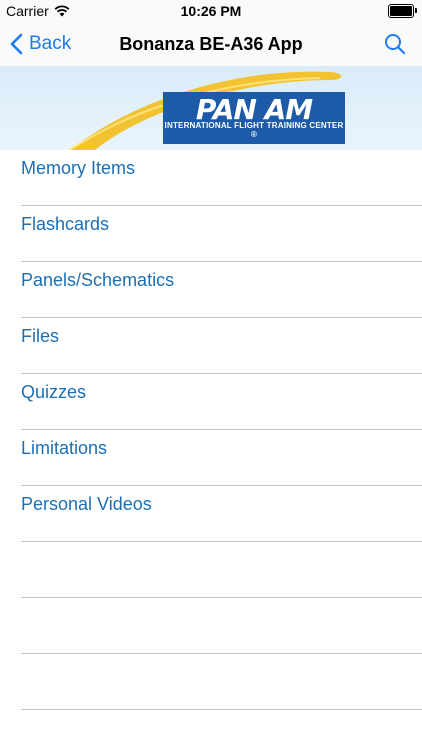 The width and height of the screenshot is (422, 750). I want to click on logo-sub-text: INTERNATIONAL FLIGHT TRAINING CENTER ®, so click(254, 130).